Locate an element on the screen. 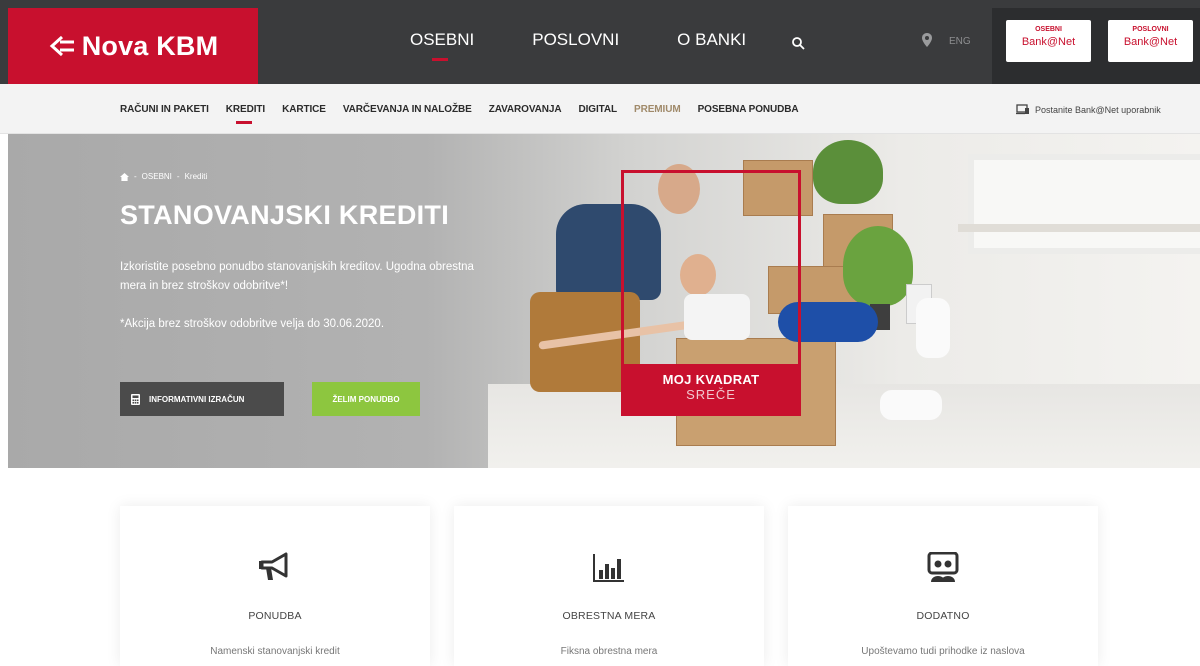  card-description: Fiksna obrestna mera is located at coordinates (609, 651).